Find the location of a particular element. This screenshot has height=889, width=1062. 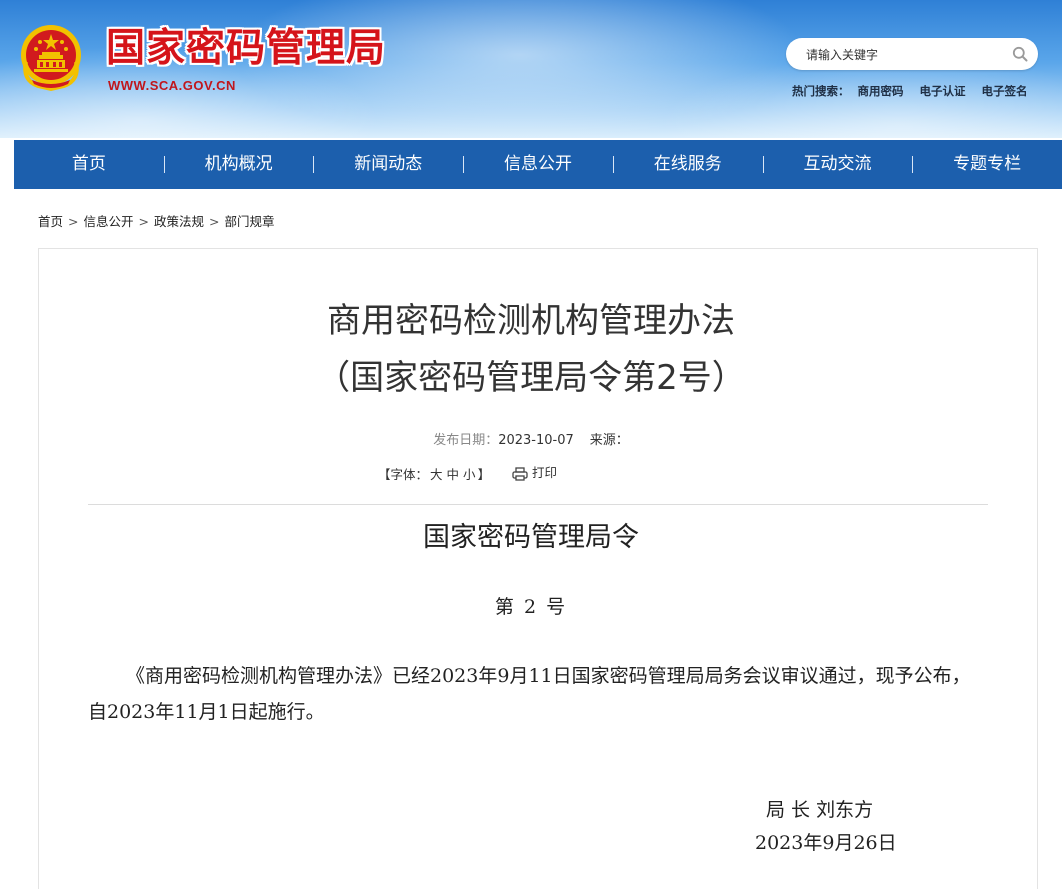

search-input is located at coordinates (906, 55).